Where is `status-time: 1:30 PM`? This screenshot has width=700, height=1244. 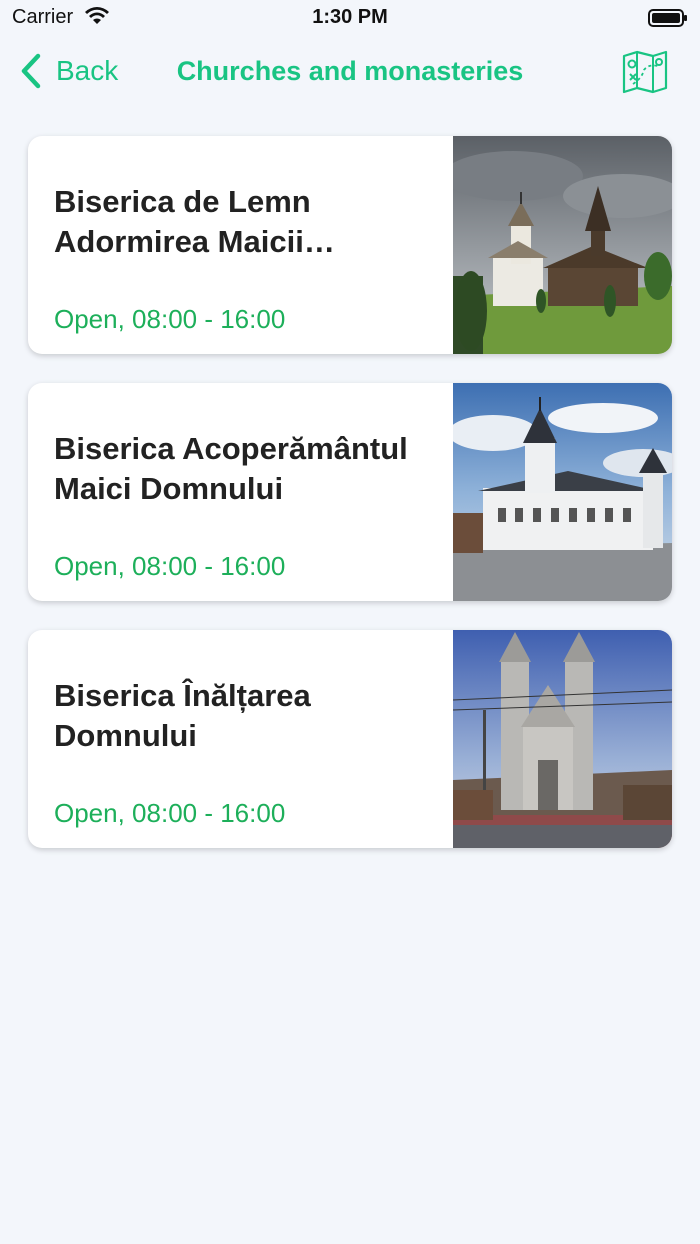
status-time: 1:30 PM is located at coordinates (350, 17).